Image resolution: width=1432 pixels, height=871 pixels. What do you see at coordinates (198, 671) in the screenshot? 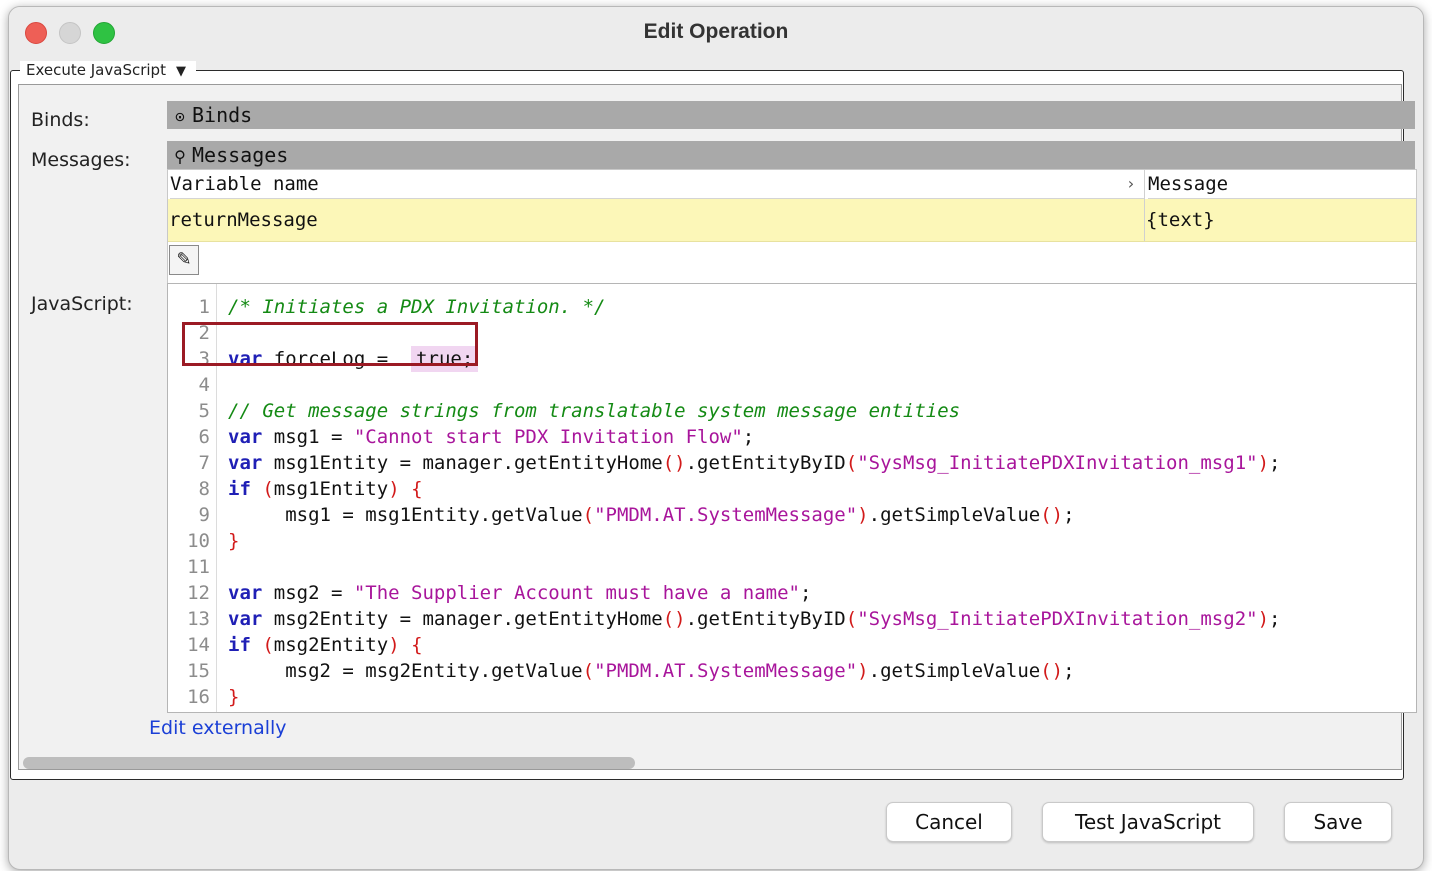
I see `line-number: 15` at bounding box center [198, 671].